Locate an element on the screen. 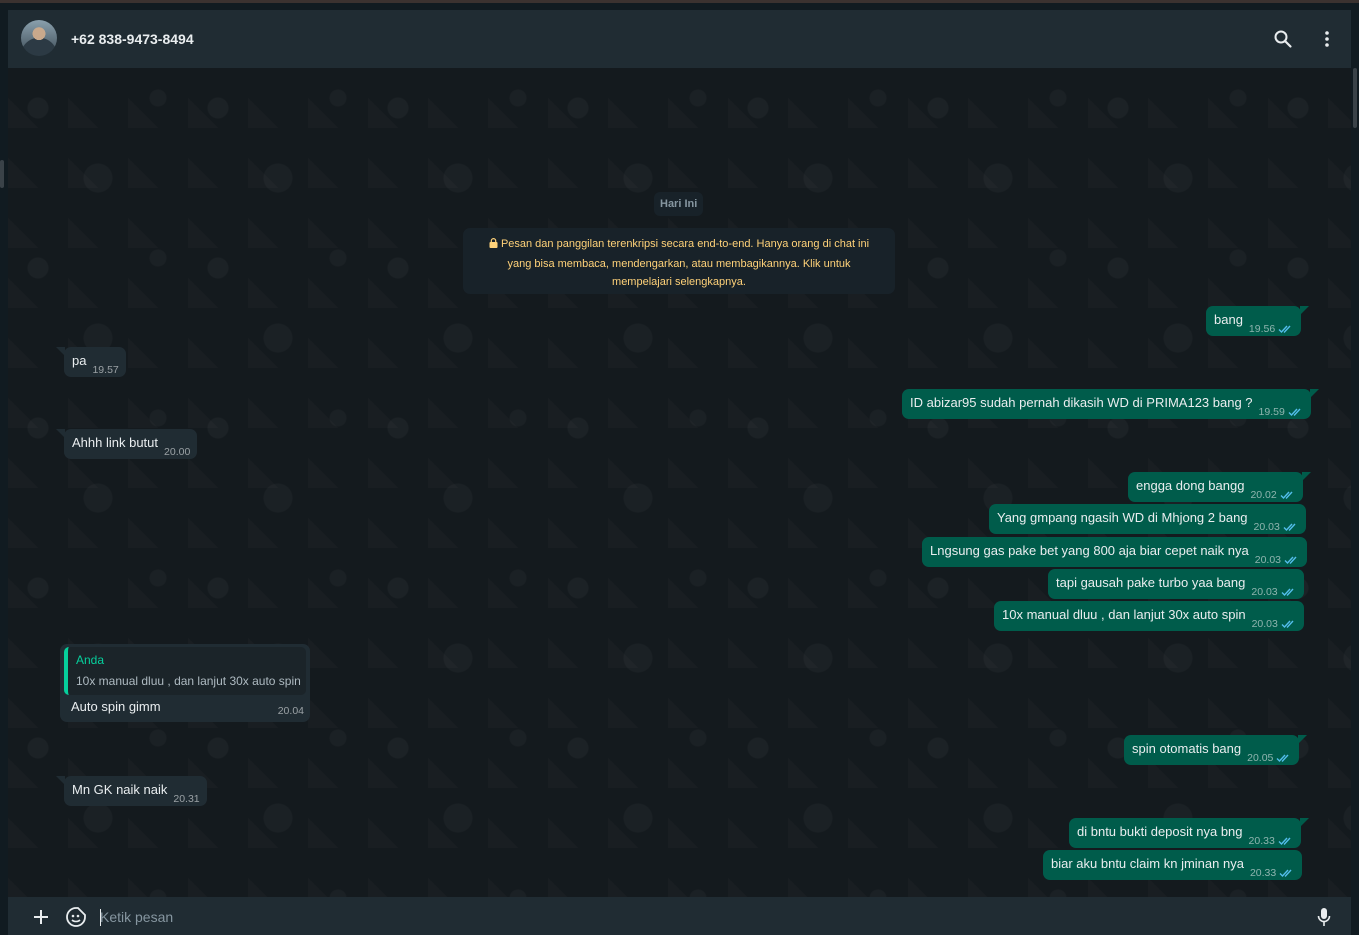 Image resolution: width=1359 pixels, height=935 pixels. message-incoming: Mn GK naik naik 20.31 is located at coordinates (131, 791).